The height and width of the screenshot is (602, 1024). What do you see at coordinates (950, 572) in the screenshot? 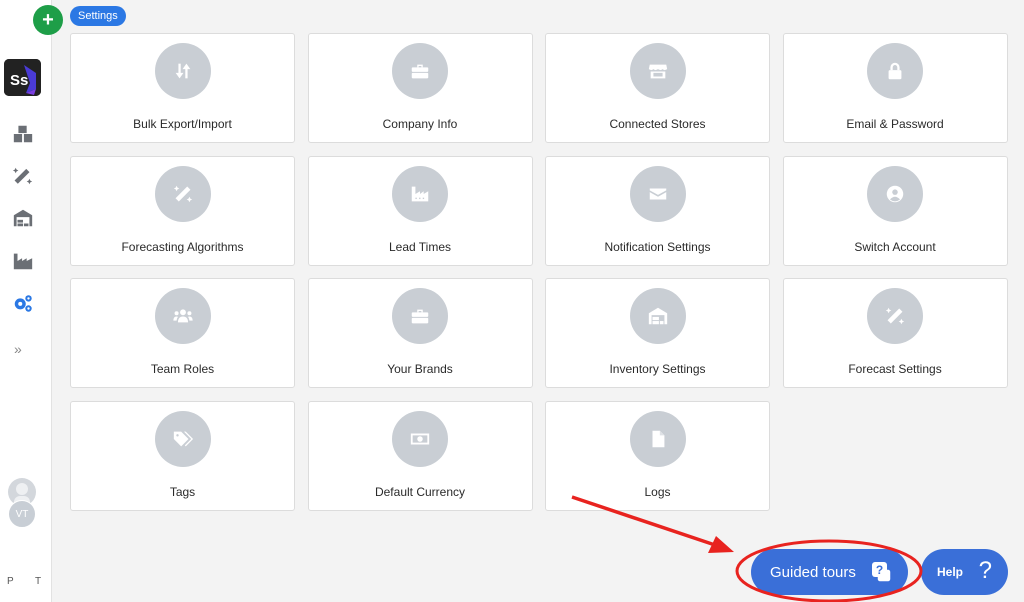
I see `help-label: Help` at bounding box center [950, 572].